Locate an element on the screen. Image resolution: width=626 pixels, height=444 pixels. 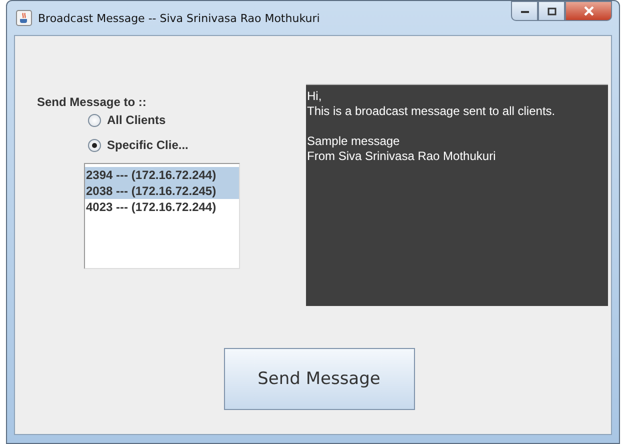
minimize-button is located at coordinates (524, 11).